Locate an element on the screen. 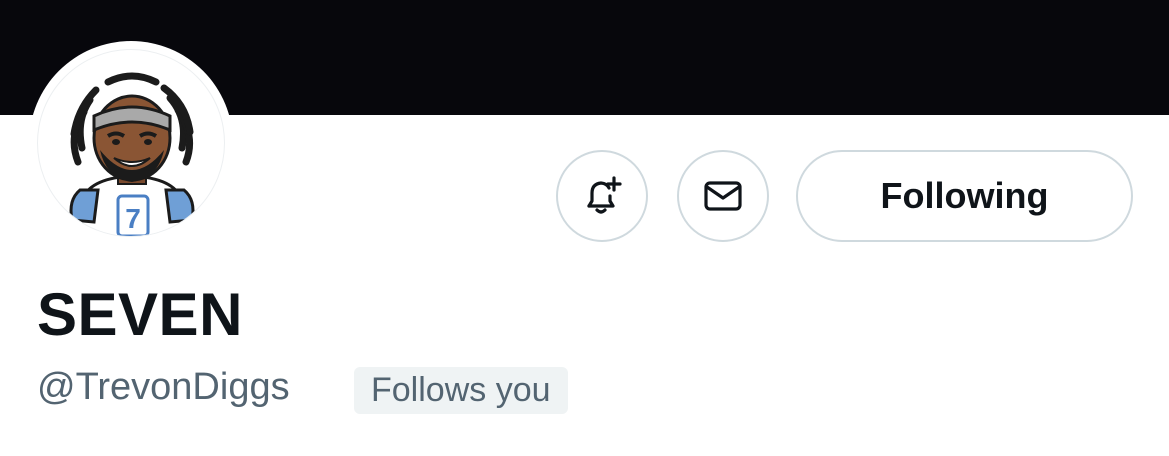 This screenshot has width=1169, height=456. avatar-image: 7 is located at coordinates (131, 143).